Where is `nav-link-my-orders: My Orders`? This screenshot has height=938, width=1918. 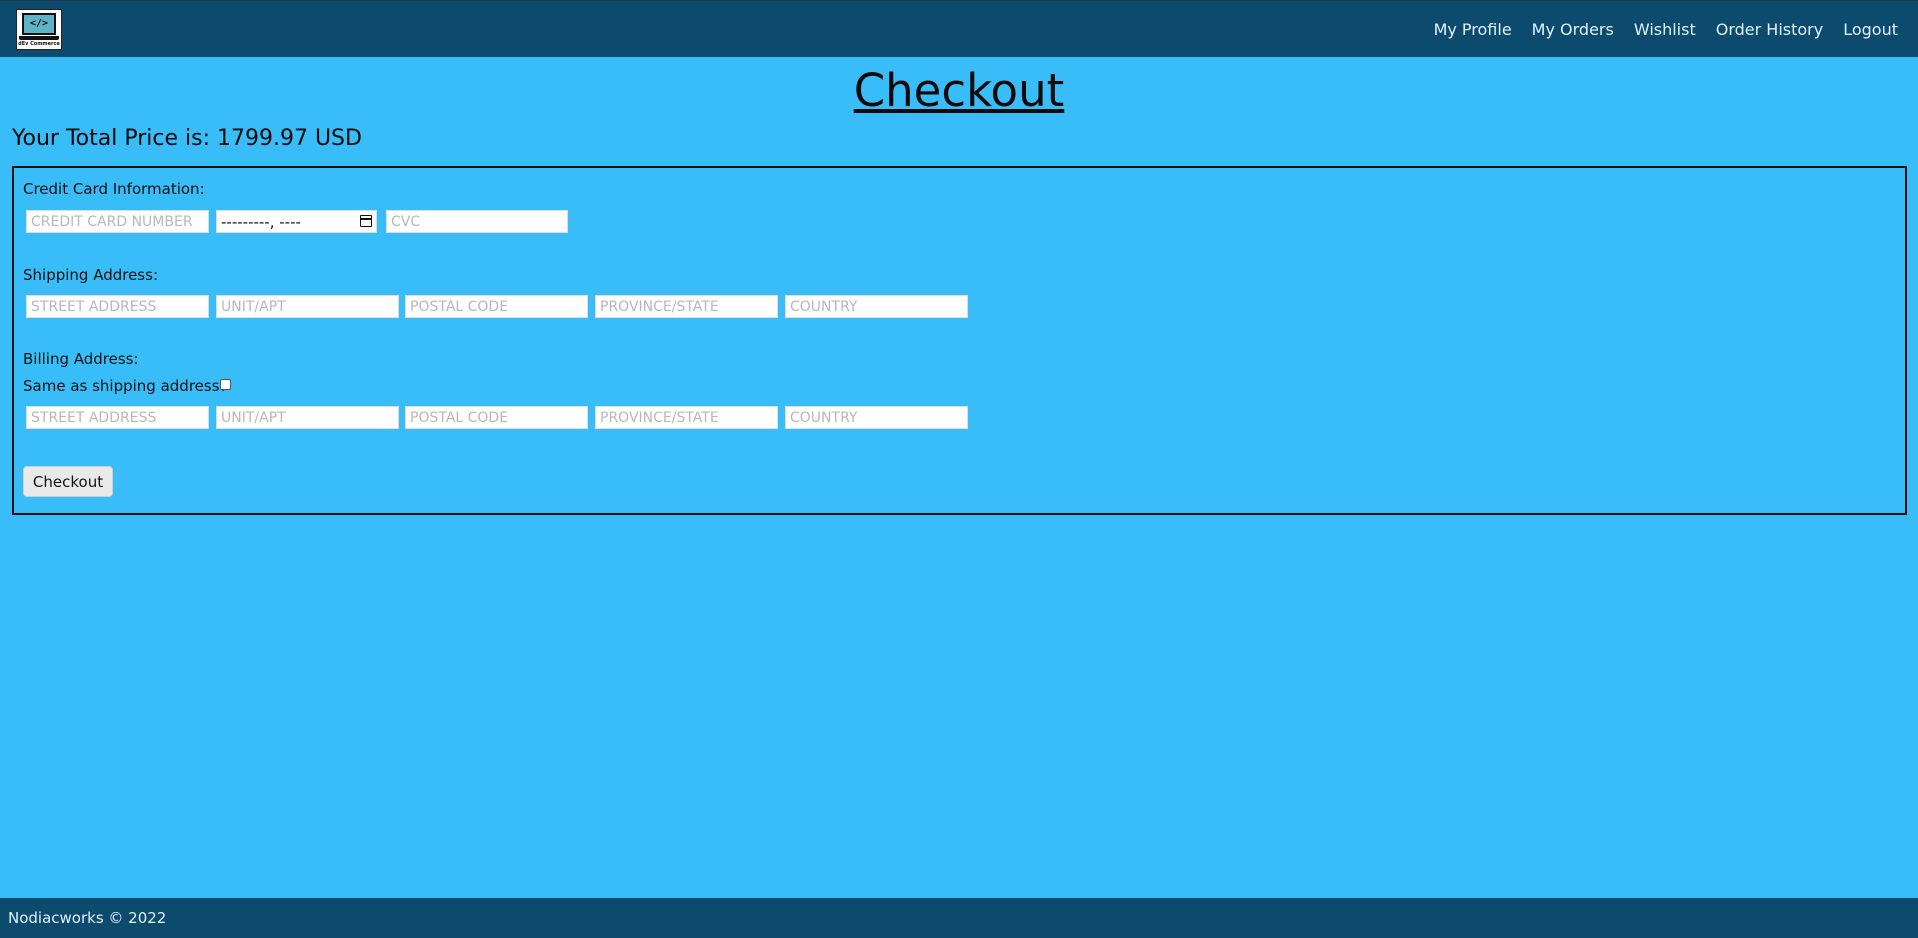 nav-link-my-orders: My Orders is located at coordinates (1573, 29).